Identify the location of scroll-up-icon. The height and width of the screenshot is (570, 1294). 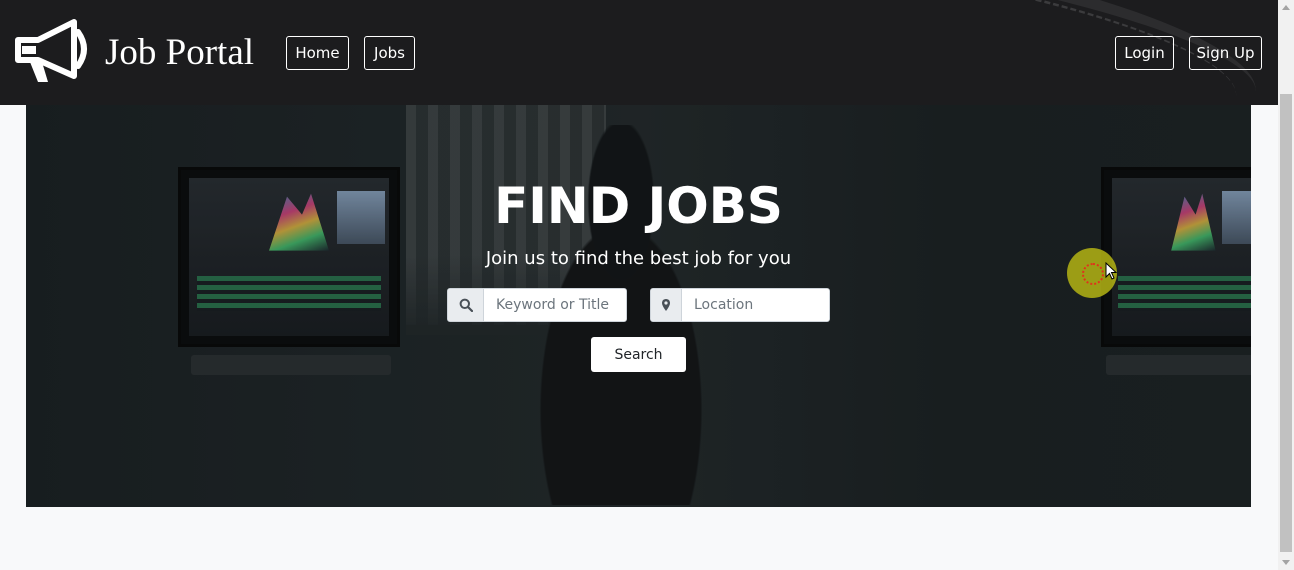
(1286, 7).